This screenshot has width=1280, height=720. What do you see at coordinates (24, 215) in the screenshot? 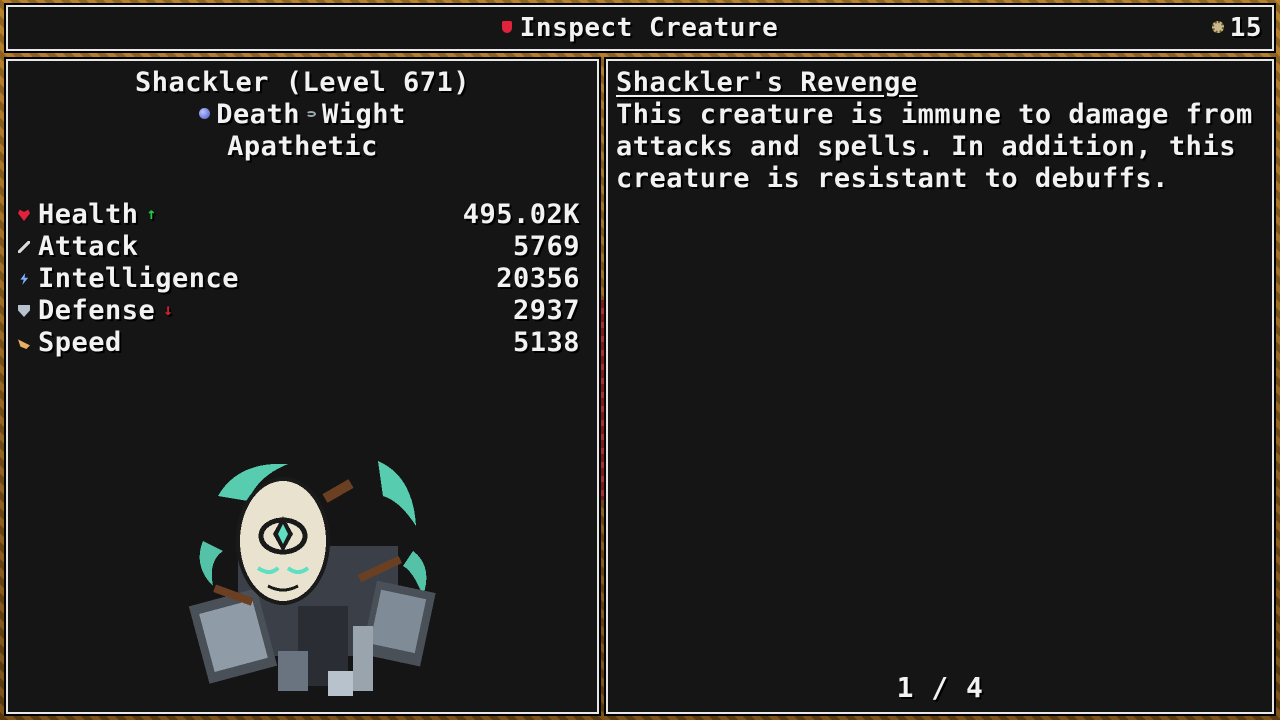
I see `heart-icon` at bounding box center [24, 215].